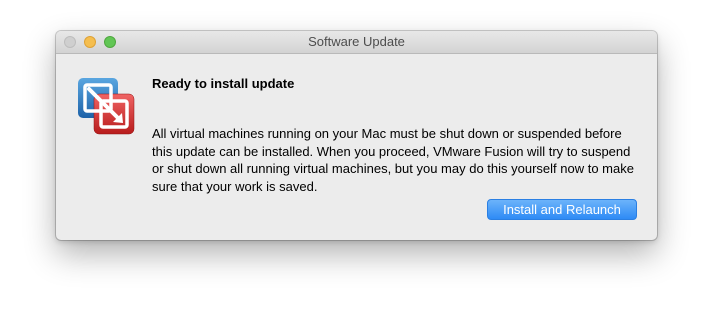 This screenshot has width=713, height=320. I want to click on dialog-heading: Ready to install update, so click(223, 83).